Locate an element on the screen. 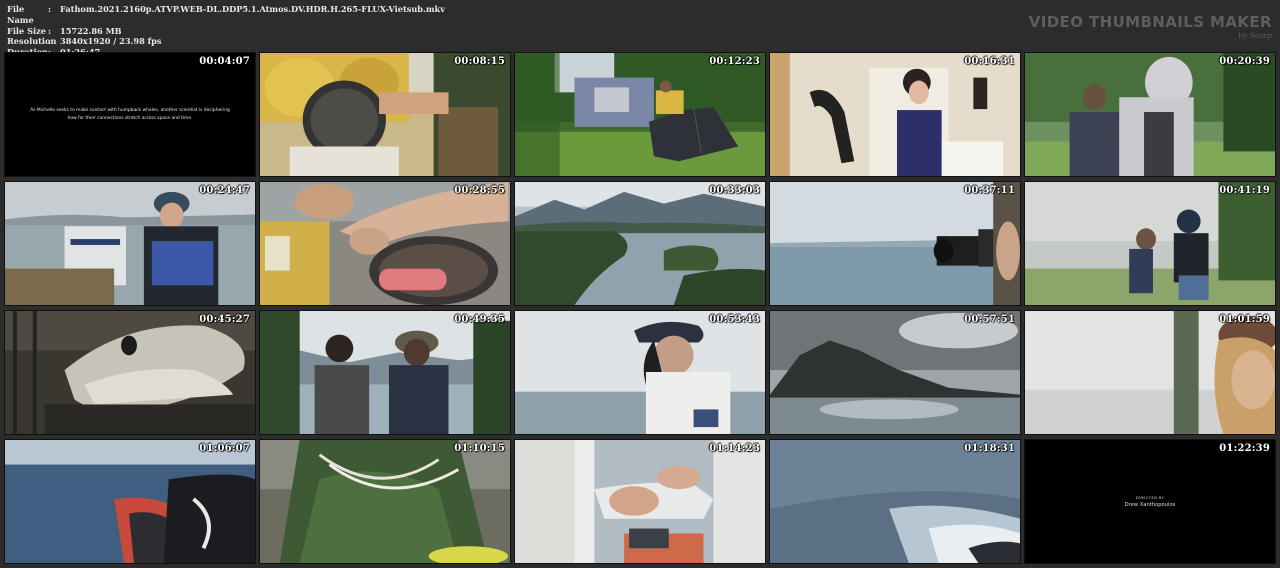 The width and height of the screenshot is (1280, 568). thumbnail-14: 00:57:51 is located at coordinates (895, 372).